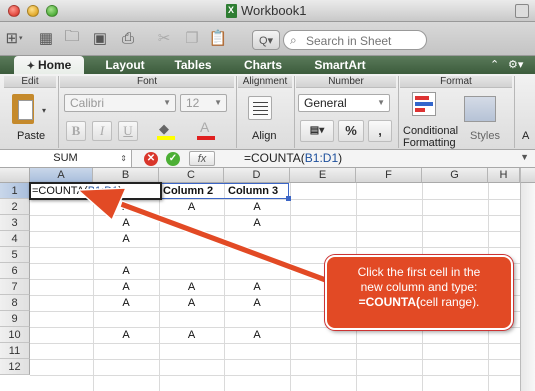 This screenshot has width=535, height=391. Describe the element at coordinates (66, 158) in the screenshot. I see `name-box: SUM ⇕` at that location.